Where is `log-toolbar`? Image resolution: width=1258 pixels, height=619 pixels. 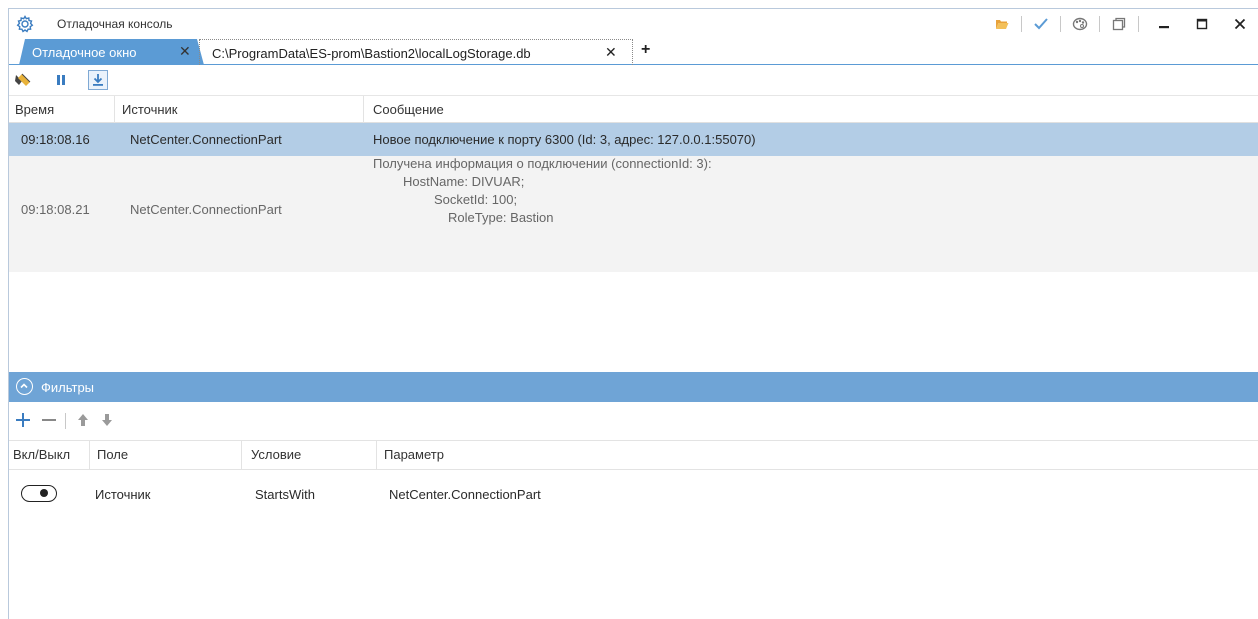 log-toolbar is located at coordinates (633, 80).